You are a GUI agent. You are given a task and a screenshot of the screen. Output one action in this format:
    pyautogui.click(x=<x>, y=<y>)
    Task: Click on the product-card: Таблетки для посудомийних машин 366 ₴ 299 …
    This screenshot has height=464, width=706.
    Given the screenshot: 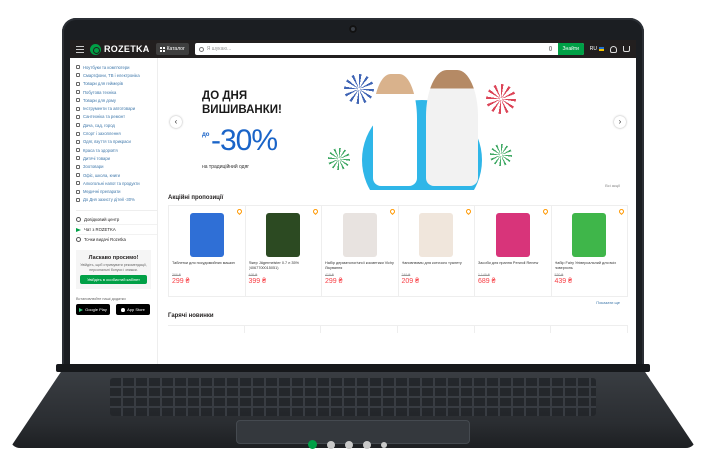 What is the action you would take?
    pyautogui.click(x=207, y=251)
    